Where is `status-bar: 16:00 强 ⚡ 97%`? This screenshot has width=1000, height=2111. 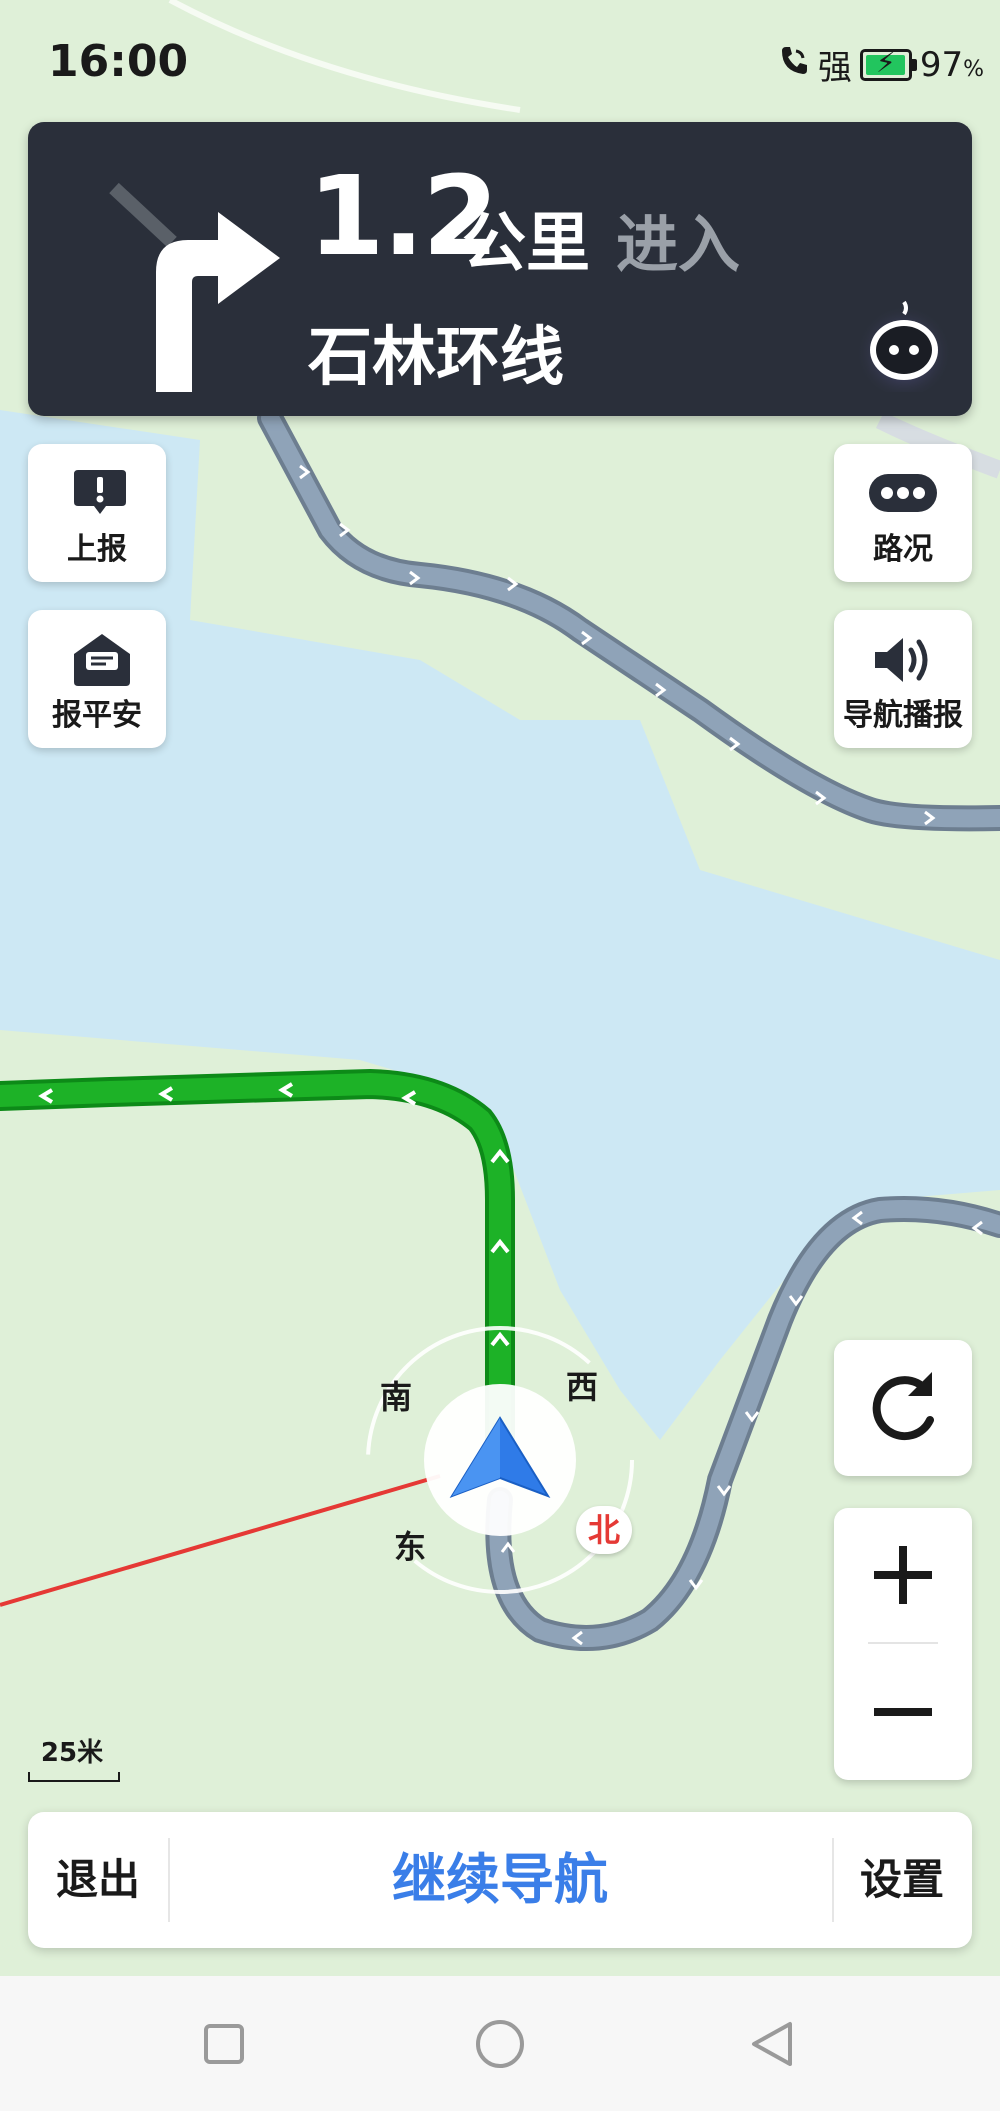 status-bar: 16:00 强 ⚡ 97% is located at coordinates (500, 60).